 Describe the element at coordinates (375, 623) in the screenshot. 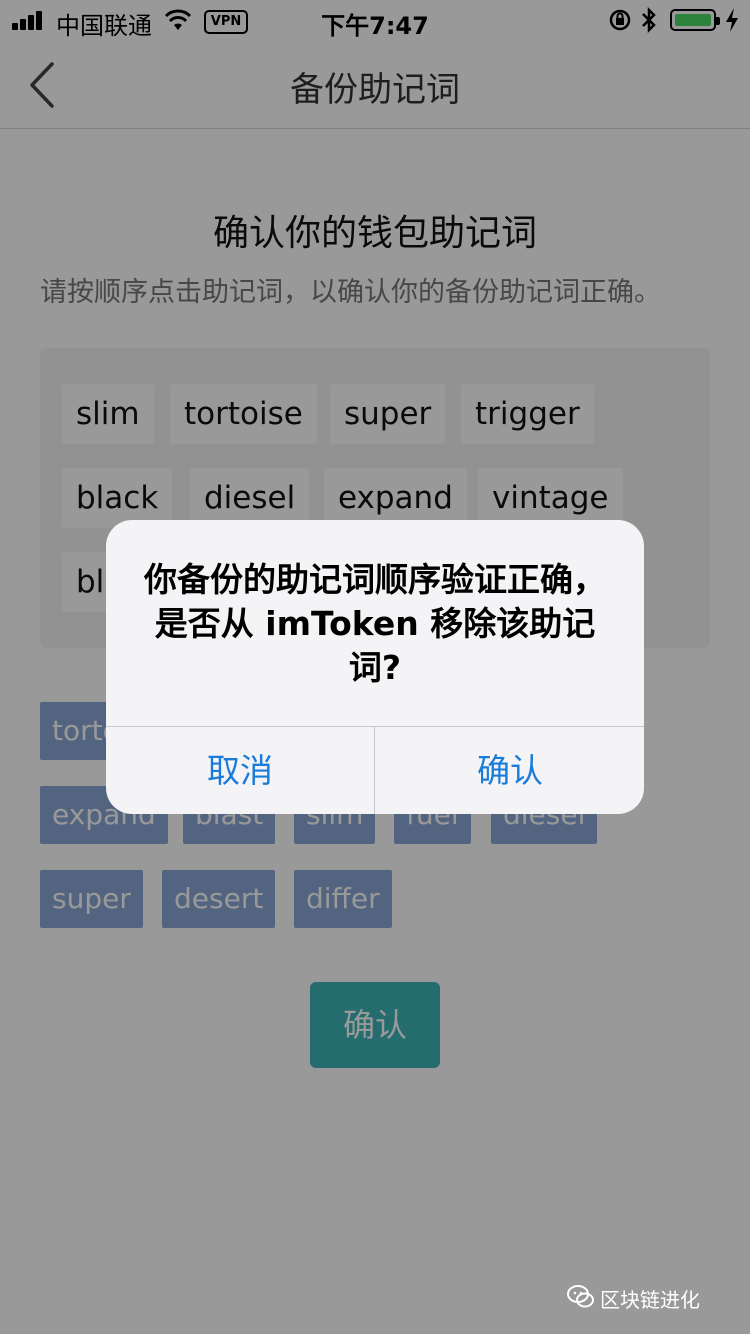

I see `alert-message: 你备份的助记词顺序验证正确，是否从 imToken 移除该助记词?` at that location.